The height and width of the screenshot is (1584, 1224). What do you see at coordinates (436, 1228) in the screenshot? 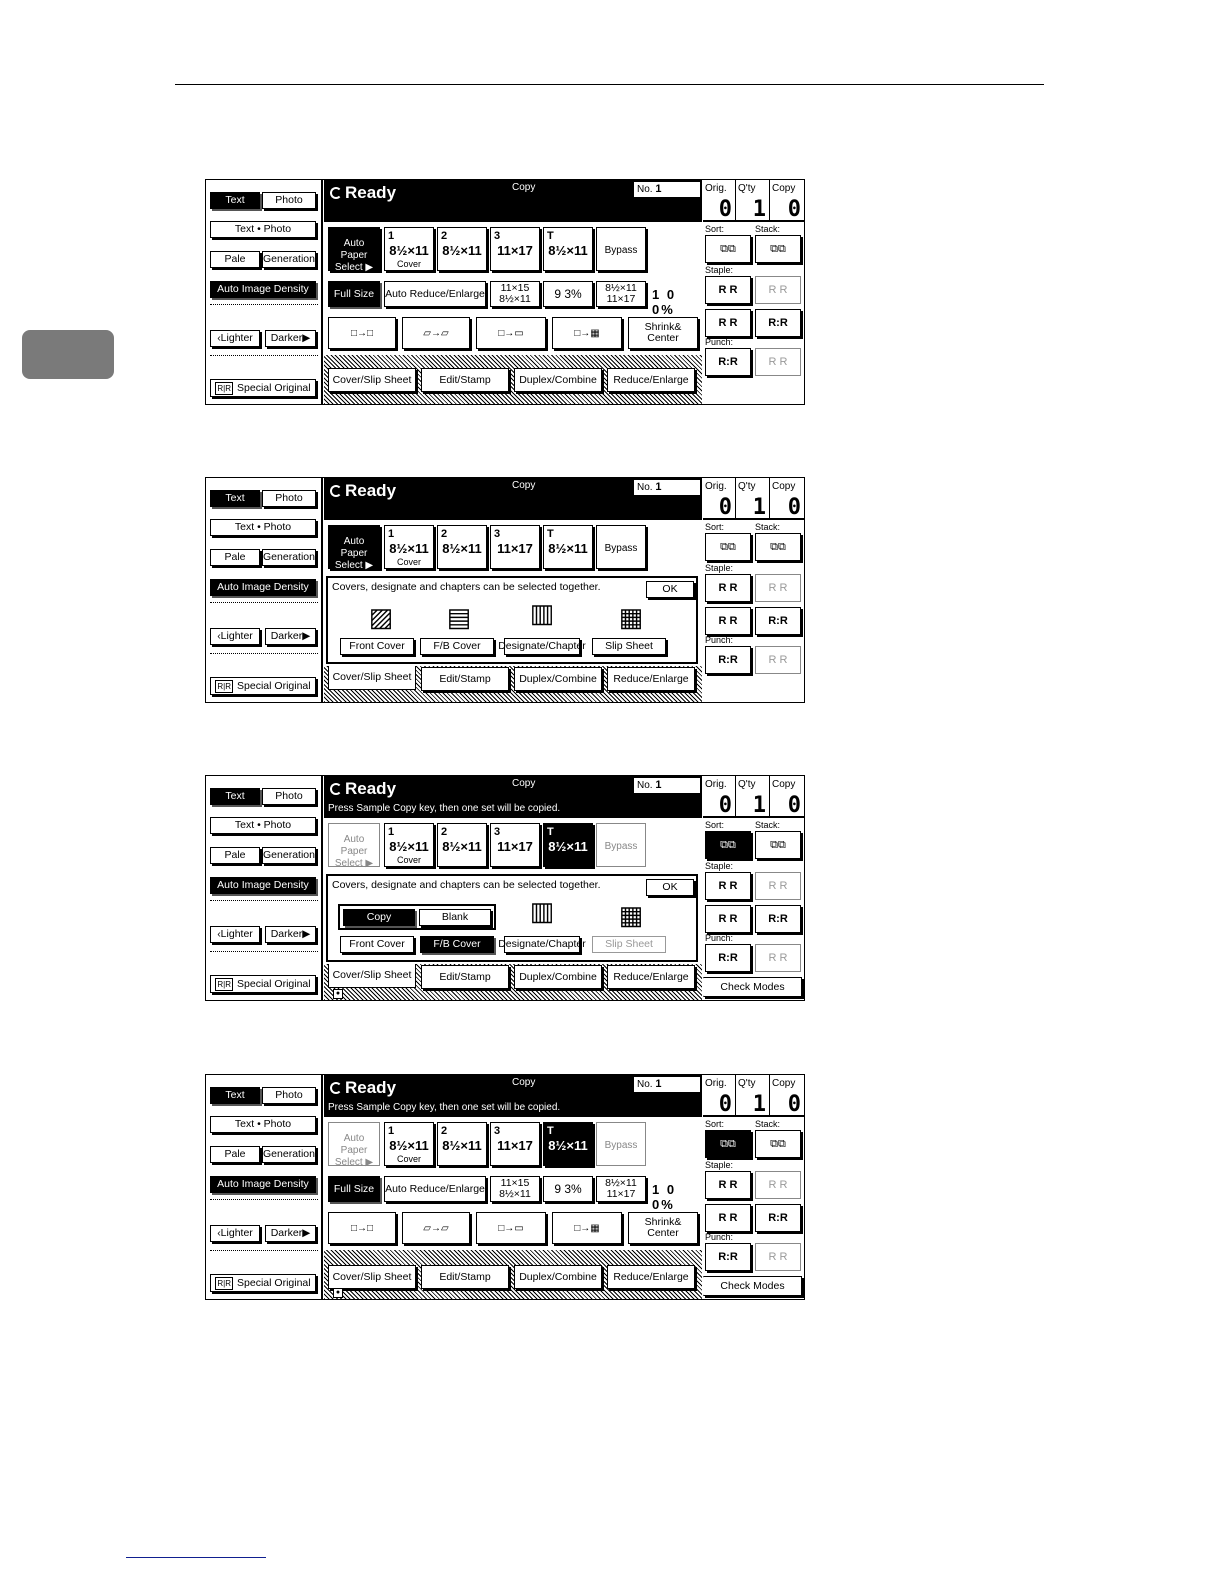
I see `two-sided-to-two-sided-icon: ▱→▱` at bounding box center [436, 1228].